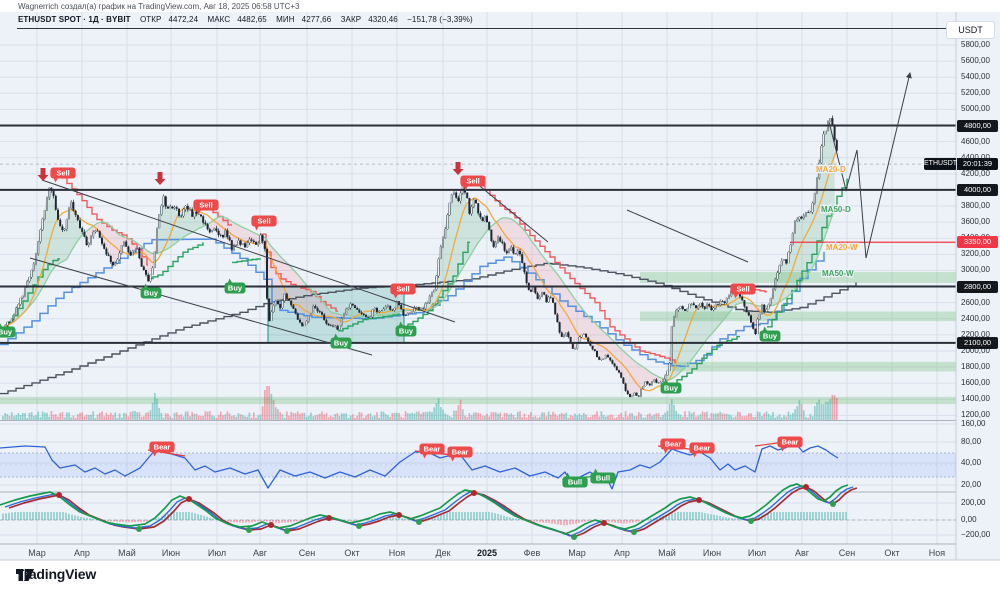 This screenshot has width=1000, height=595. Describe the element at coordinates (975, 93) in the screenshot. I see `price-tick: 5200,00` at that location.